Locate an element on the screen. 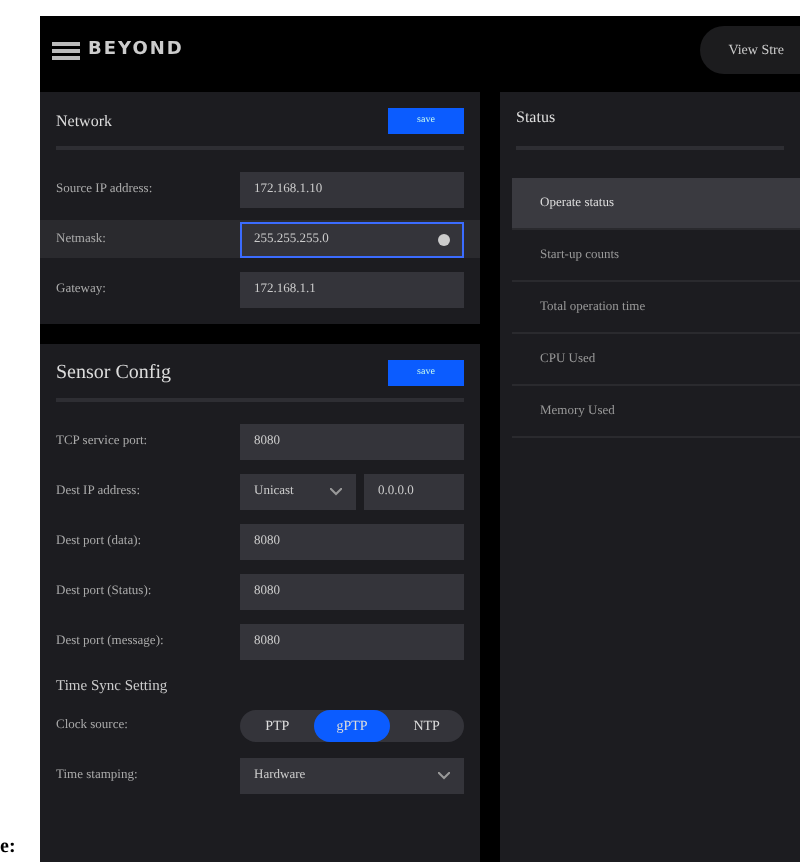 The image size is (806, 862). panel-title: Status is located at coordinates (536, 117).